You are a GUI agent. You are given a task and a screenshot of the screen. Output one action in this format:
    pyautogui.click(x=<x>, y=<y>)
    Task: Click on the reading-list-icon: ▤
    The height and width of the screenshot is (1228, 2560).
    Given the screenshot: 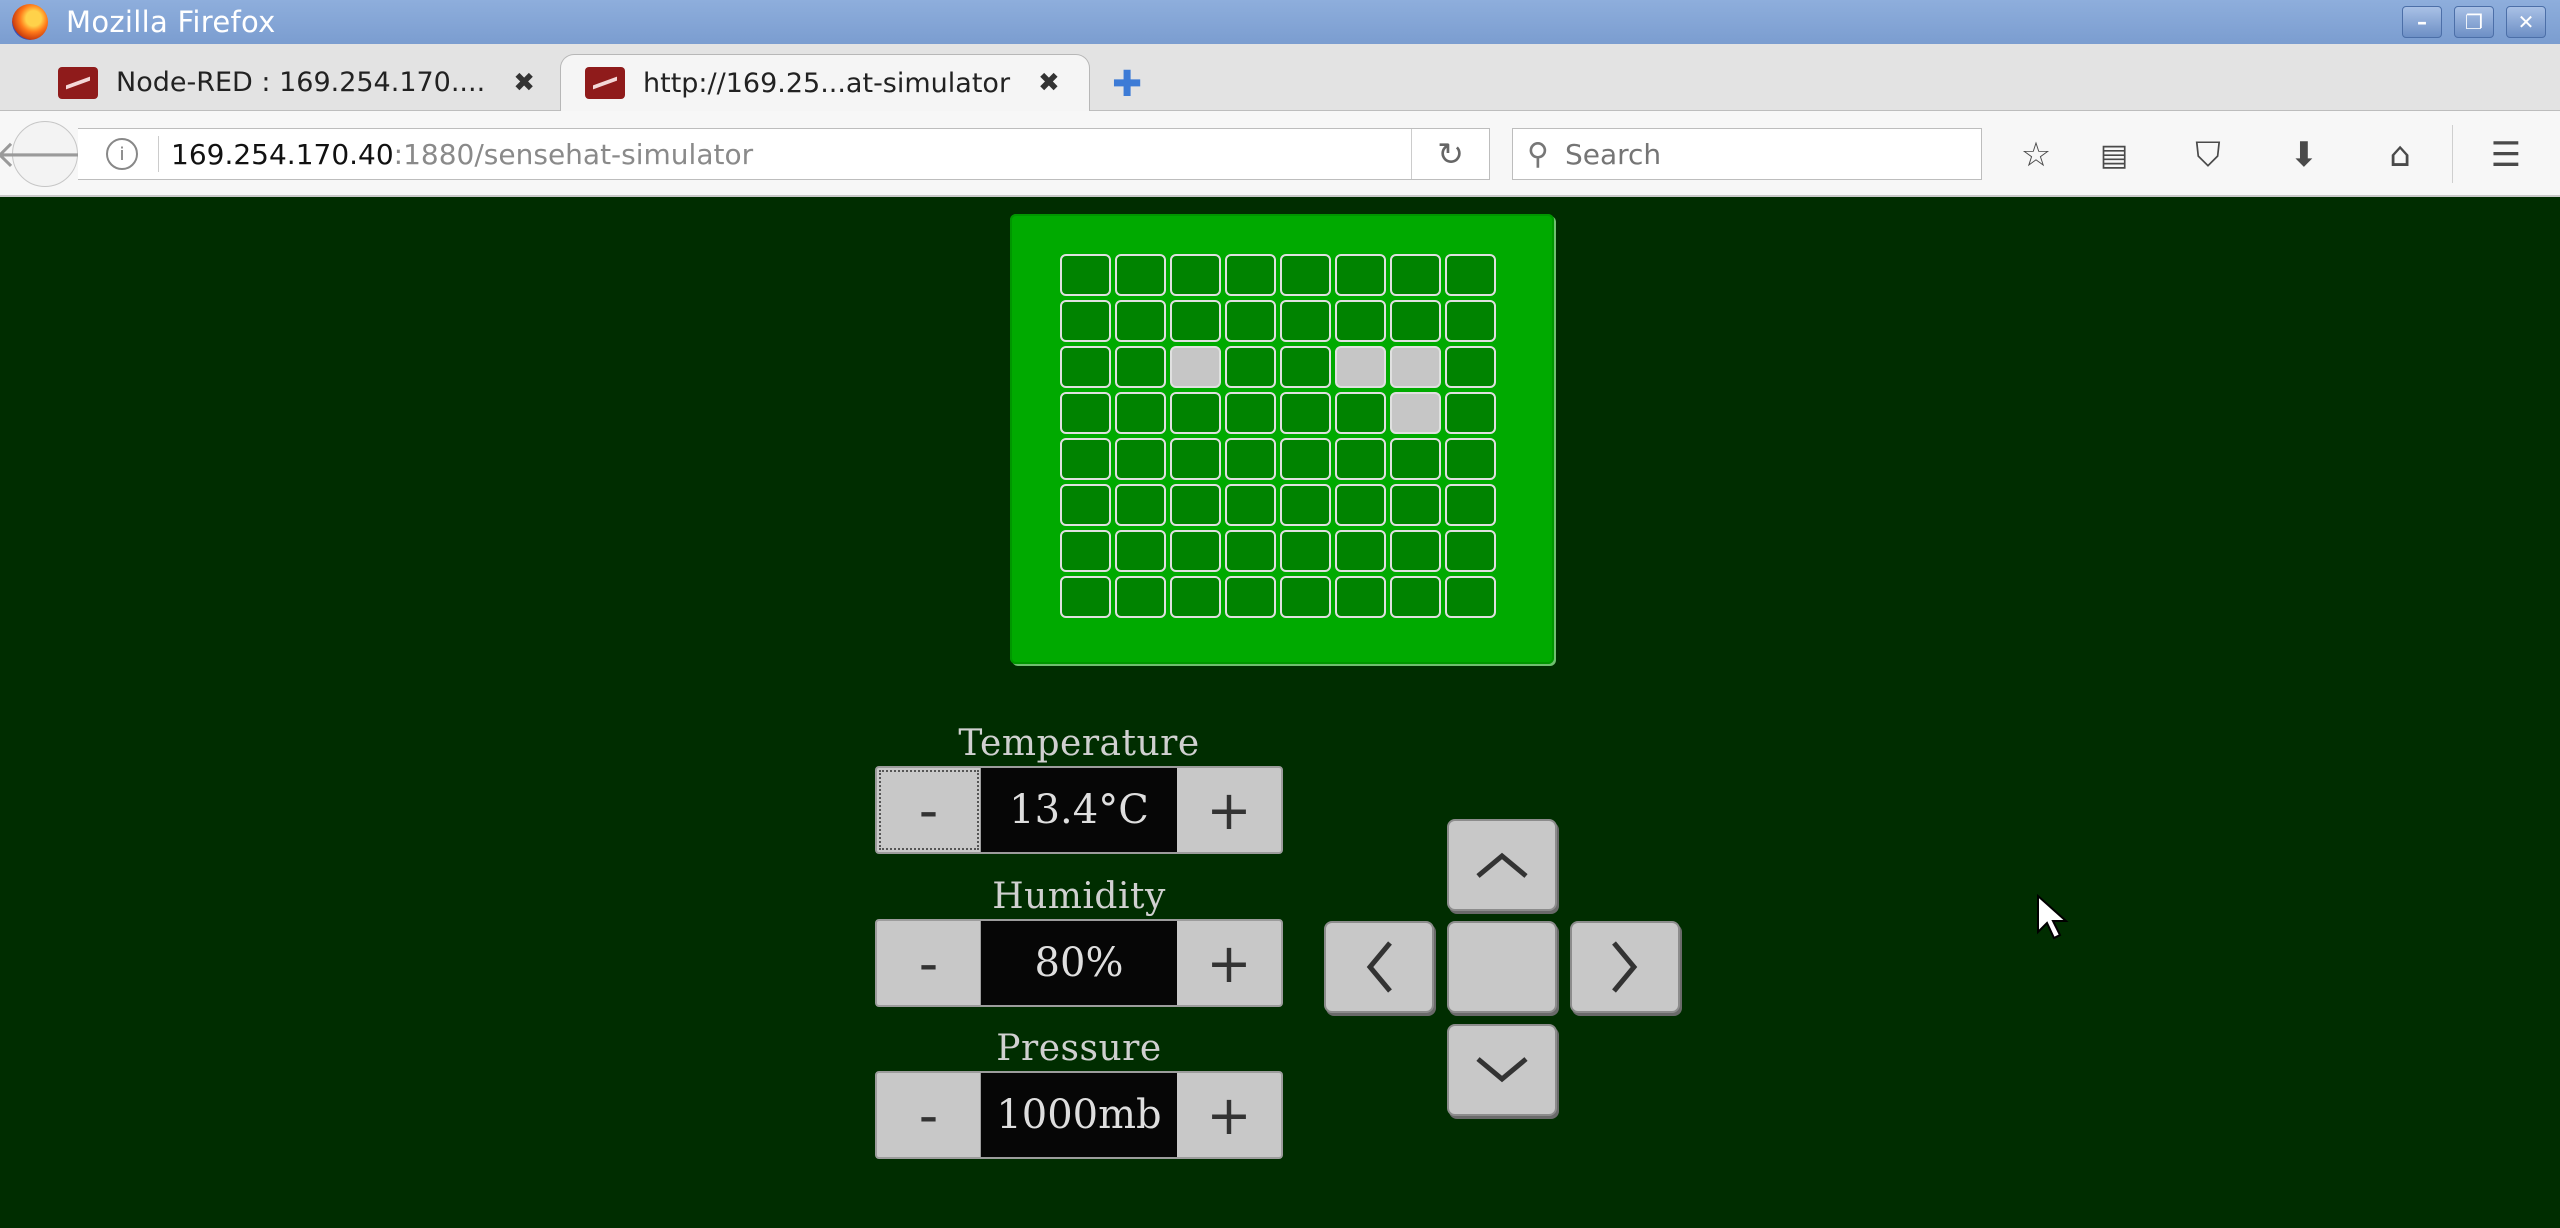 What is the action you would take?
    pyautogui.click(x=2114, y=155)
    